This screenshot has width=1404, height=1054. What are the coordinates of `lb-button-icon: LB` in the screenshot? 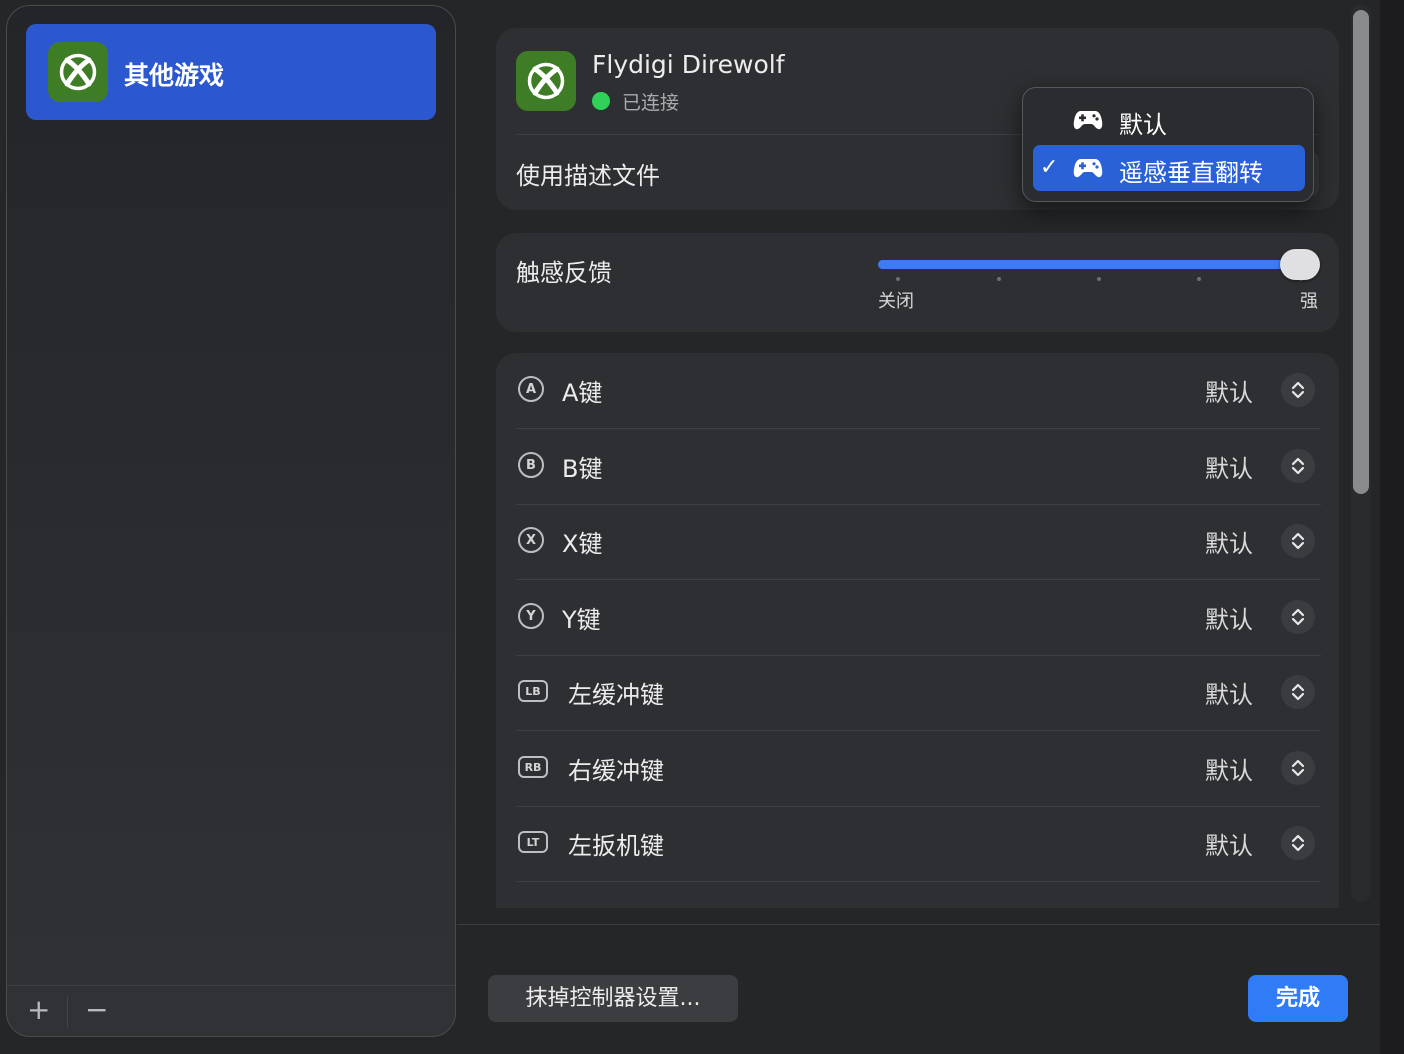 It's located at (533, 691).